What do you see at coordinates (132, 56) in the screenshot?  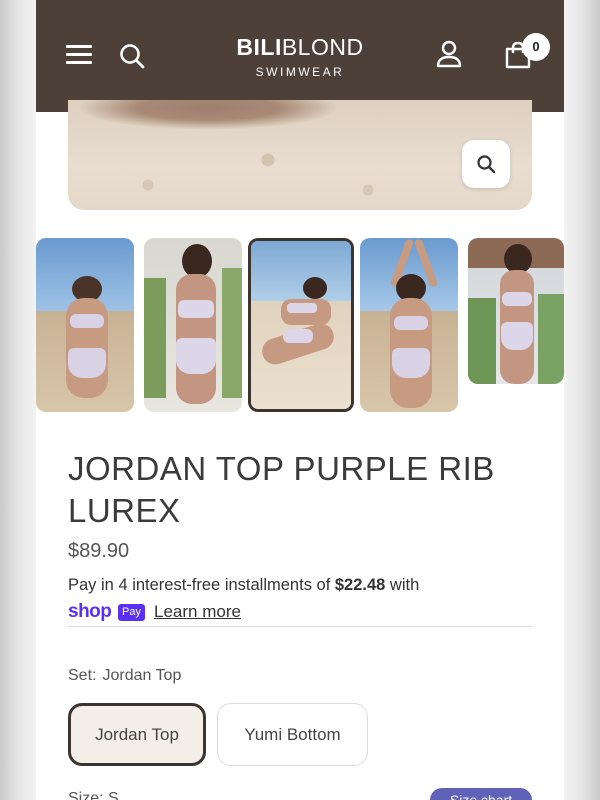 I see `search-icon` at bounding box center [132, 56].